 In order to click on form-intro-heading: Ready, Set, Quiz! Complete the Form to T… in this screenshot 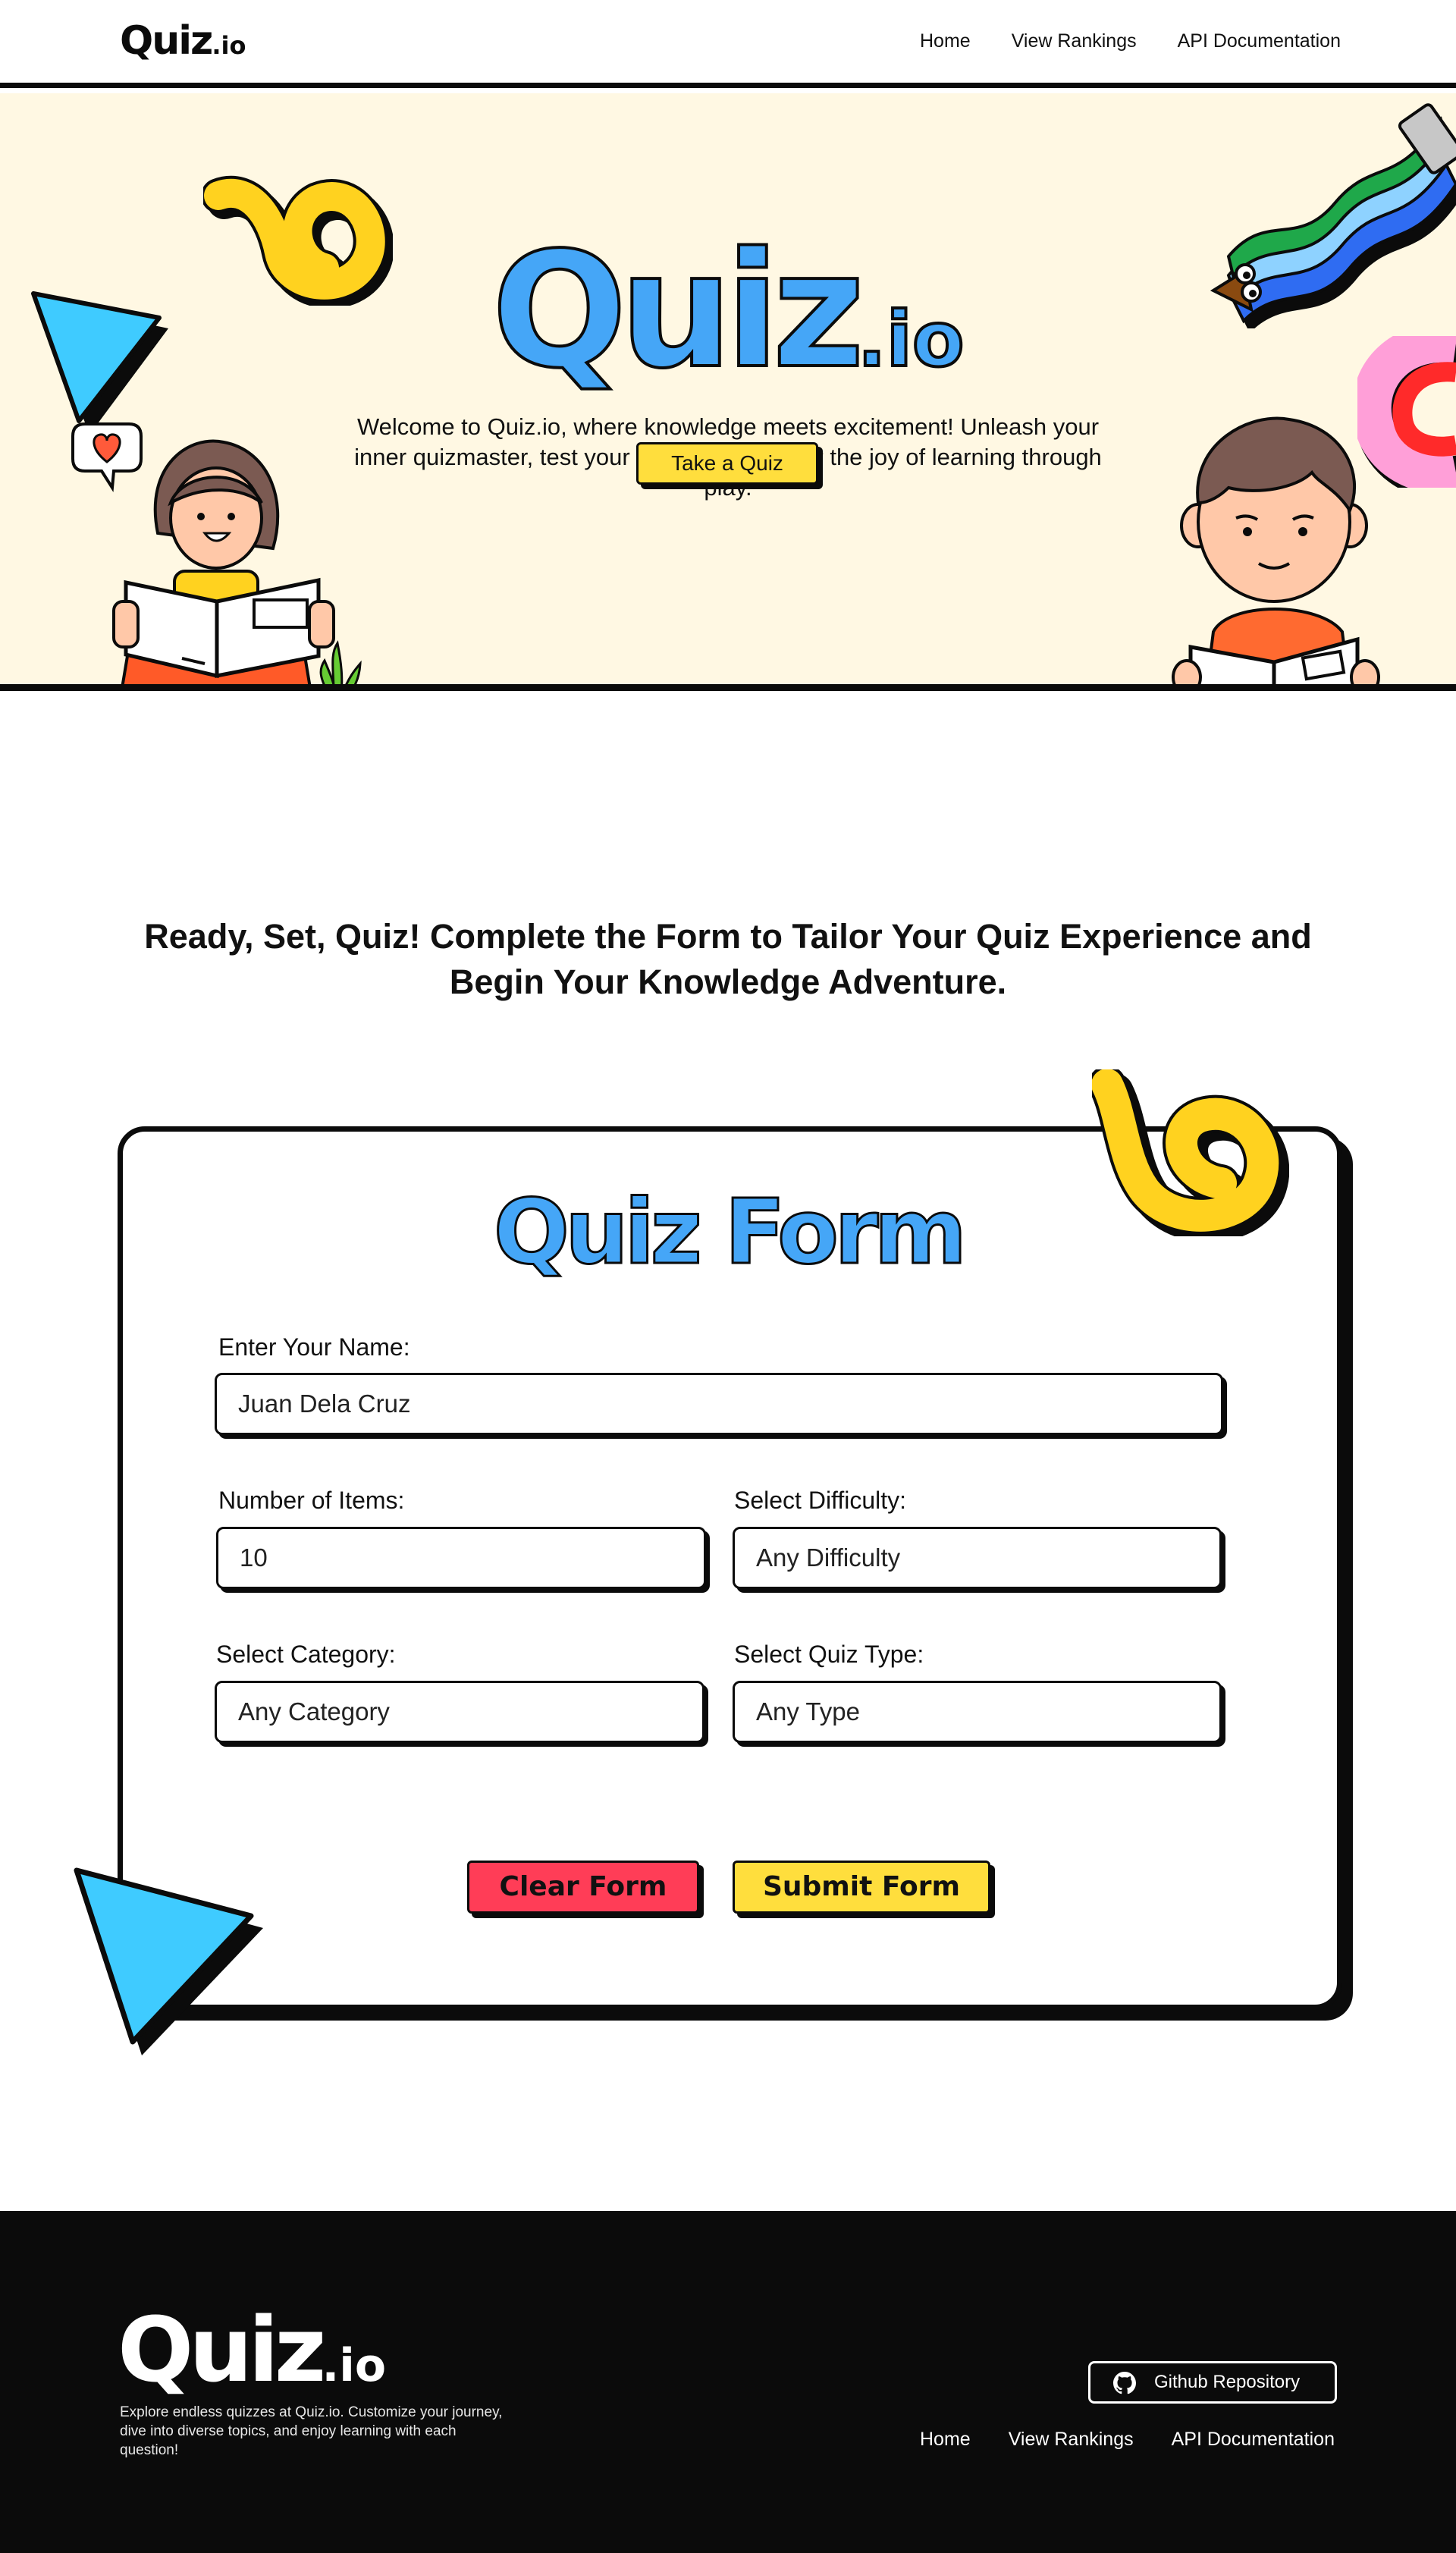, I will do `click(728, 959)`.